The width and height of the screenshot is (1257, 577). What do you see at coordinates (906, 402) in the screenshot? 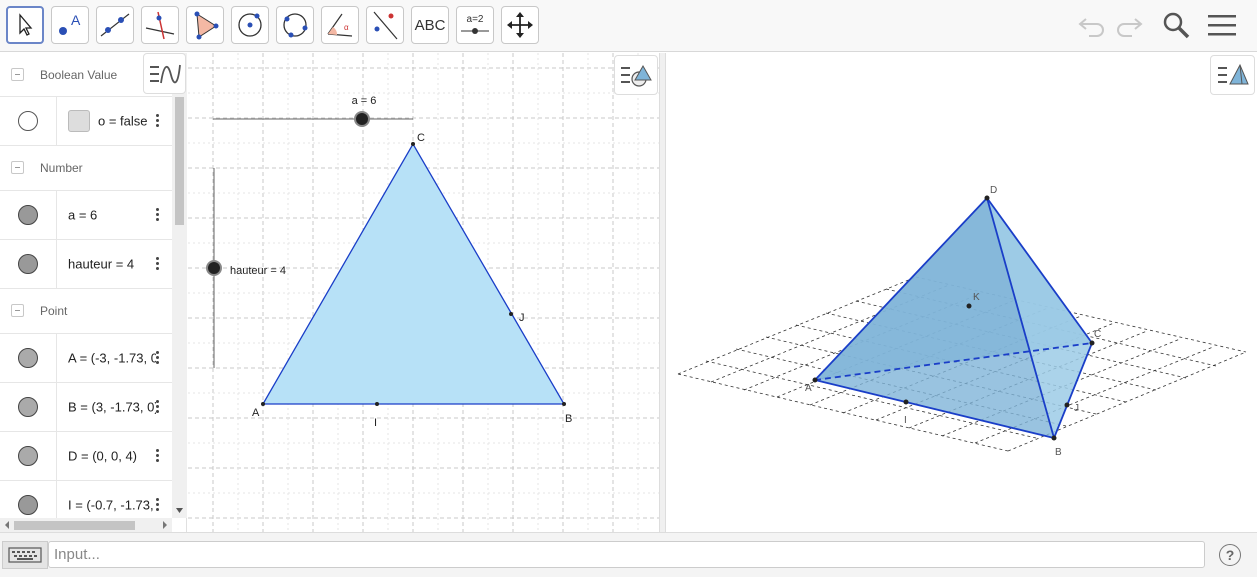
I see `point3d-I` at bounding box center [906, 402].